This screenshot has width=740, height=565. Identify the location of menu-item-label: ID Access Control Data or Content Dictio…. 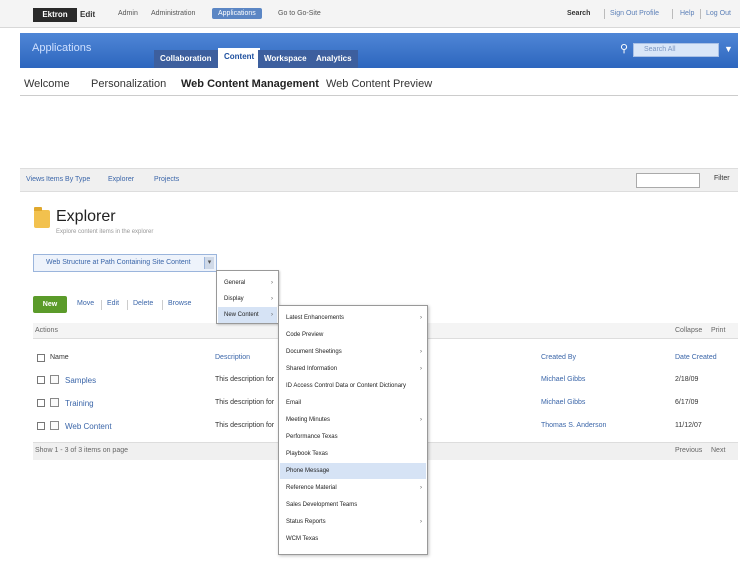
(346, 386).